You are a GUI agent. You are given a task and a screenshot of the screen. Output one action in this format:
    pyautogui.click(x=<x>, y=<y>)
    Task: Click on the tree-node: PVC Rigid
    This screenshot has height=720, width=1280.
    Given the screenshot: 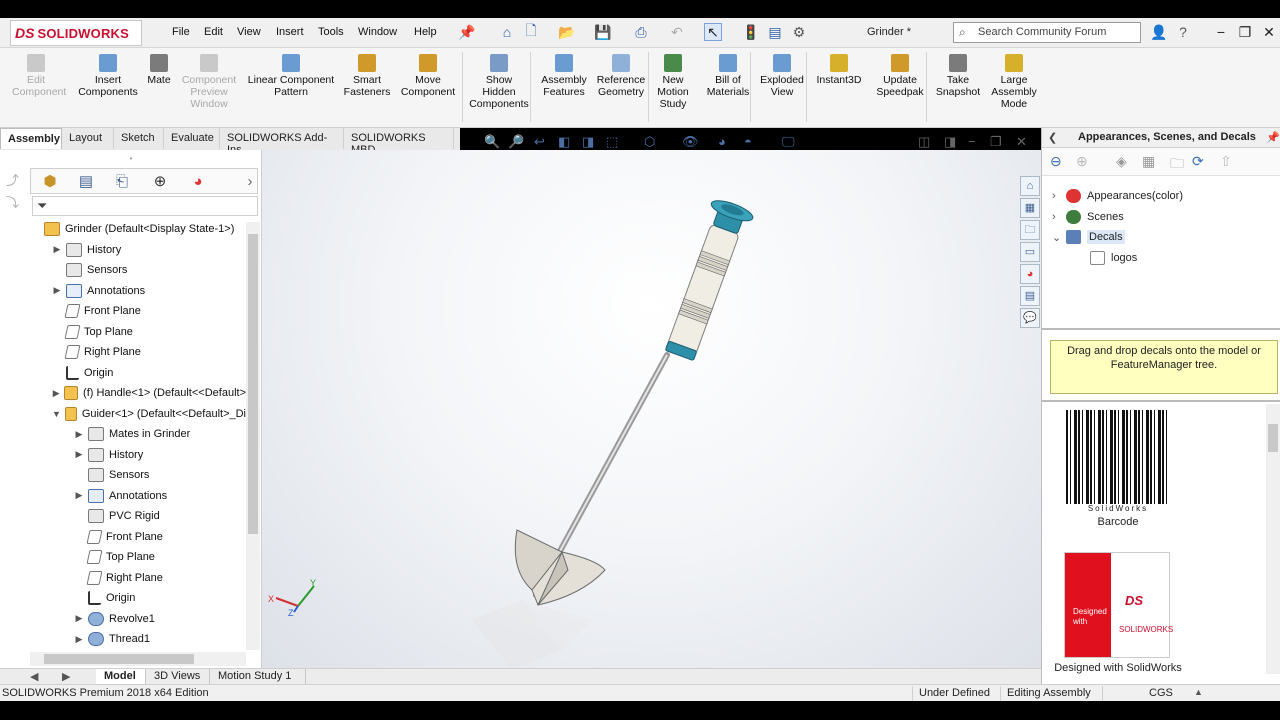 What is the action you would take?
    pyautogui.click(x=138, y=516)
    